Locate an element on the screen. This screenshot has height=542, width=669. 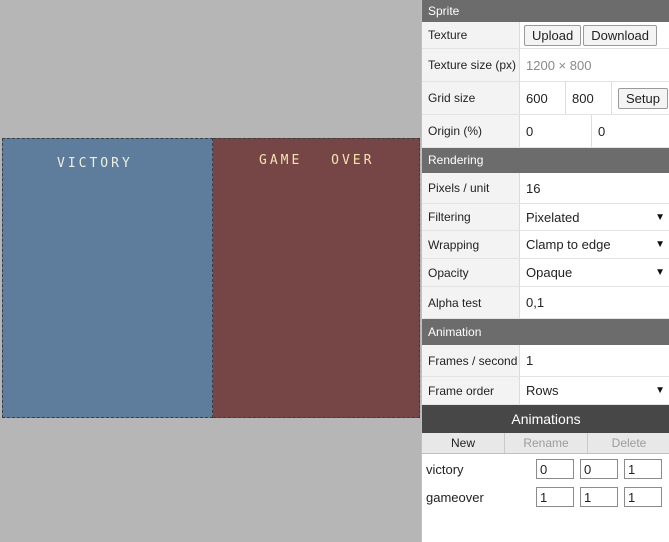
new-animation-button: New is located at coordinates (463, 443).